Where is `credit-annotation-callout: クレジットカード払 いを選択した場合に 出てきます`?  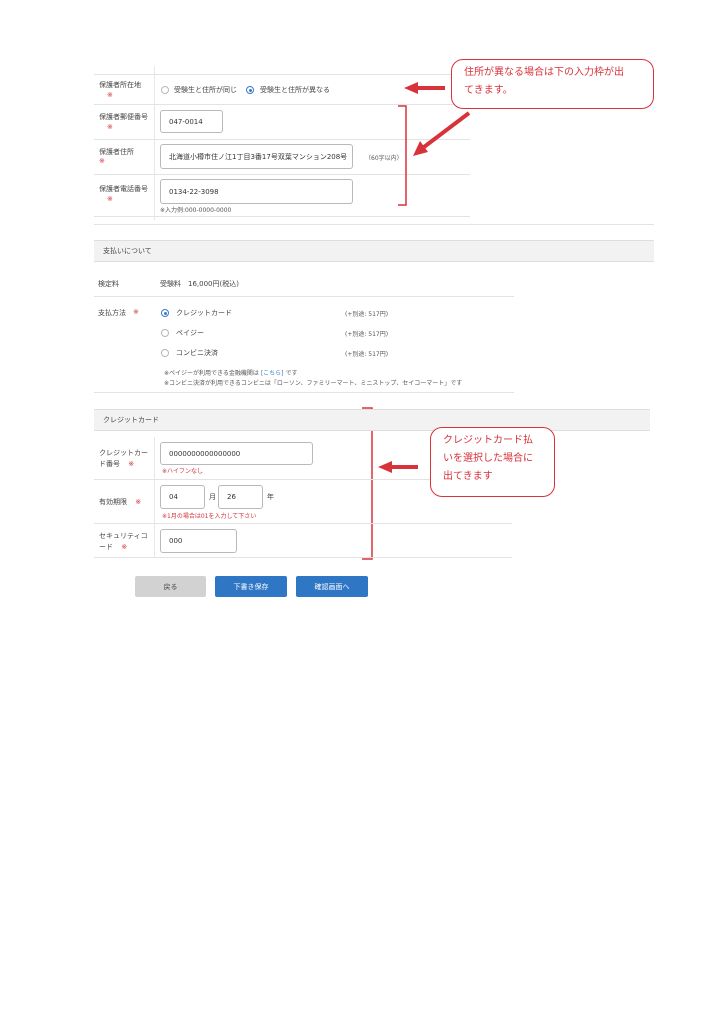 credit-annotation-callout: クレジットカード払 いを選択した場合に 出てきます is located at coordinates (492, 462).